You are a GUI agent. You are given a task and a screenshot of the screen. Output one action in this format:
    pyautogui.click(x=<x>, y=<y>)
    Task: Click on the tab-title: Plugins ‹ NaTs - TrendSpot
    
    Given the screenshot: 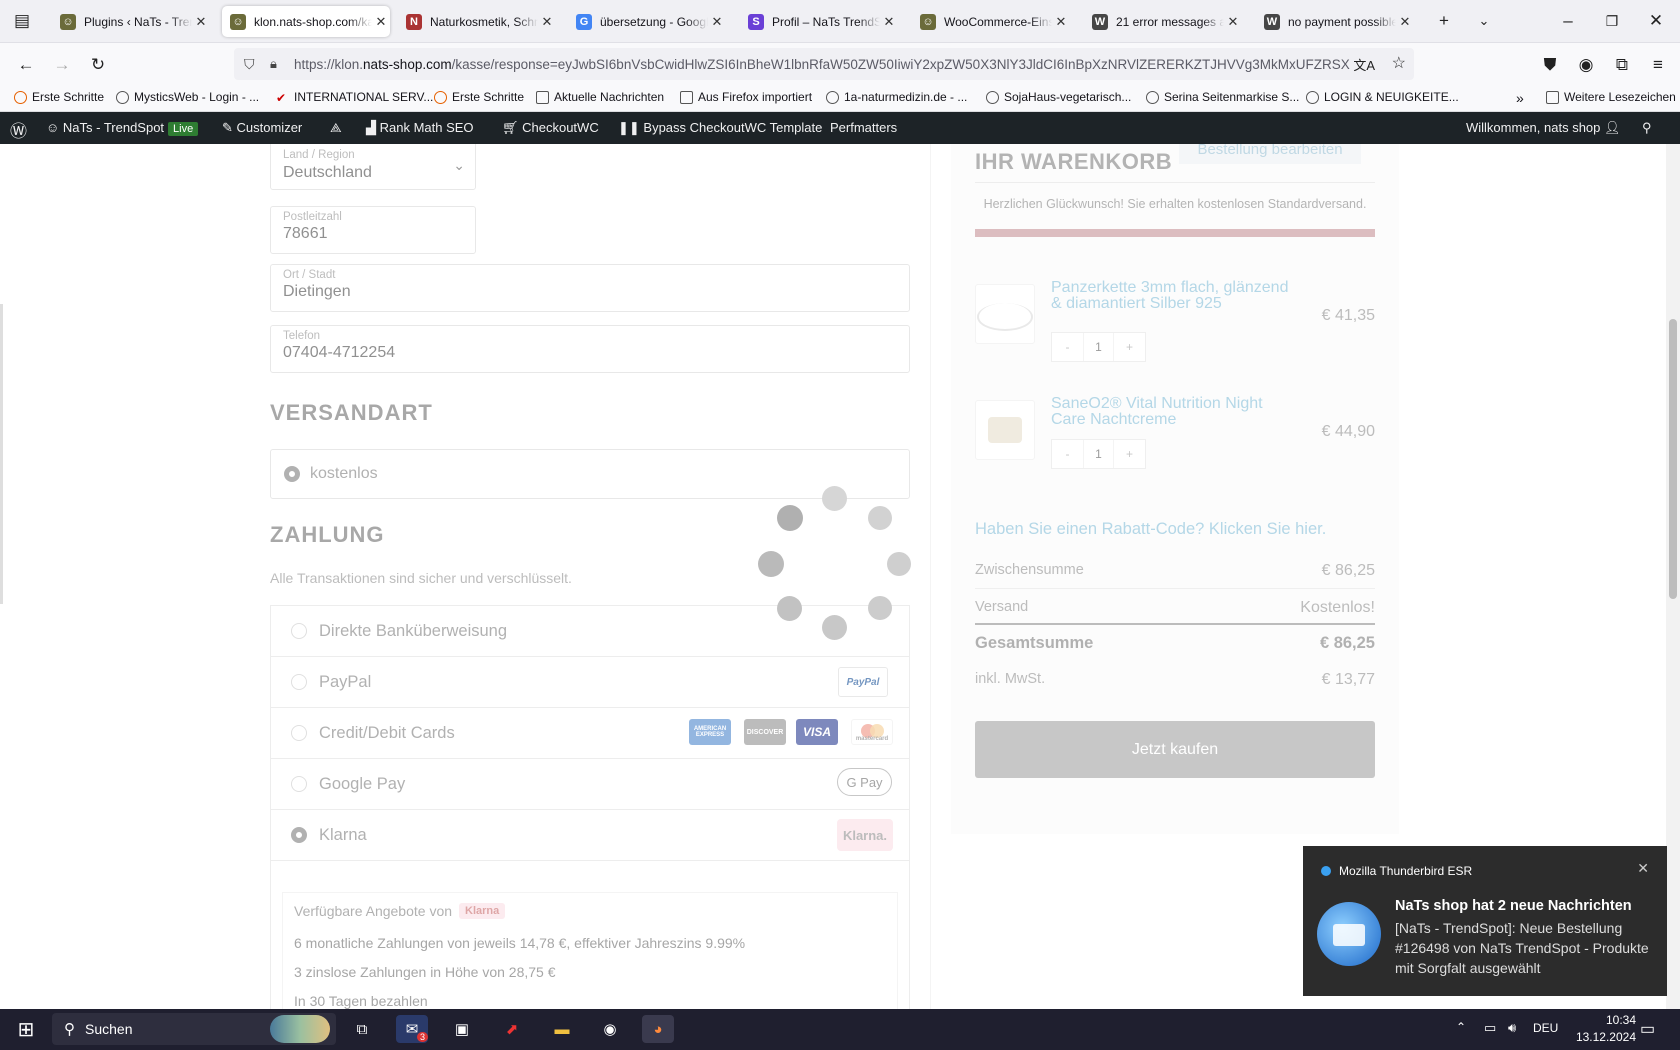 What is the action you would take?
    pyautogui.click(x=138, y=21)
    